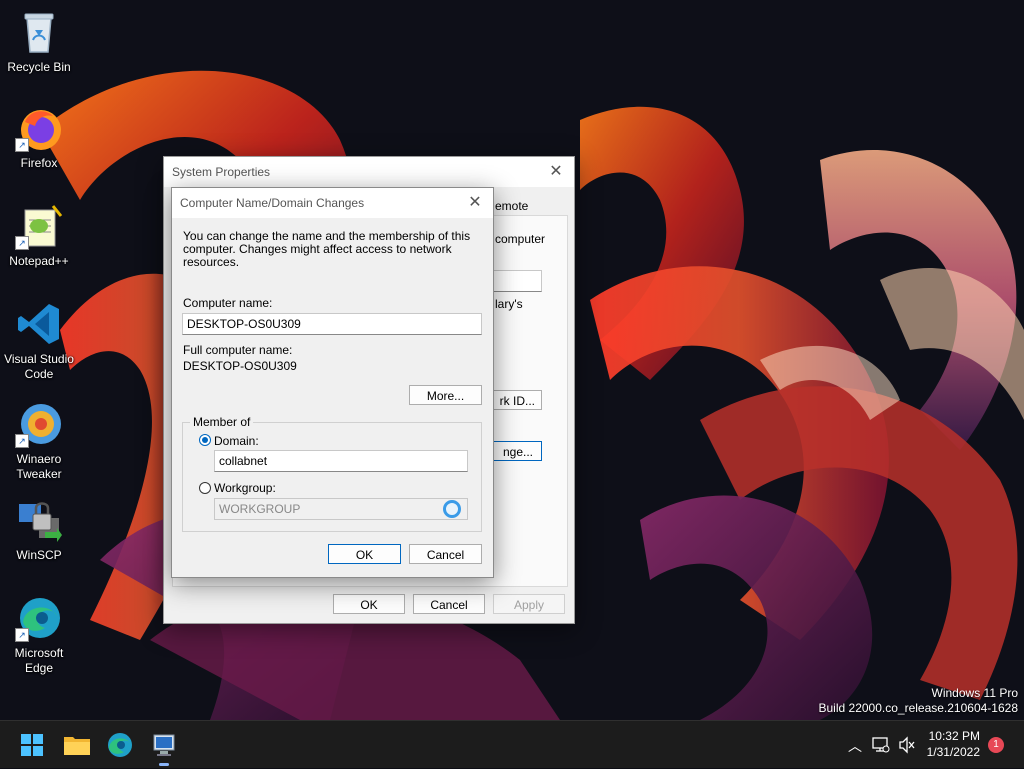 Image resolution: width=1024 pixels, height=769 pixels. What do you see at coordinates (369, 604) in the screenshot?
I see `ok-button: OK` at bounding box center [369, 604].